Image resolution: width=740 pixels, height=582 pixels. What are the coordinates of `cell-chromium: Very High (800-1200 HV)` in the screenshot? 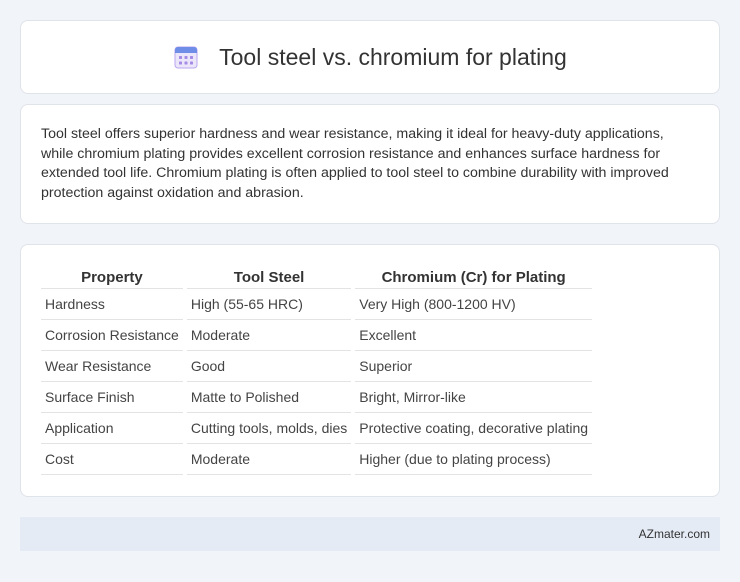 It's located at (474, 304).